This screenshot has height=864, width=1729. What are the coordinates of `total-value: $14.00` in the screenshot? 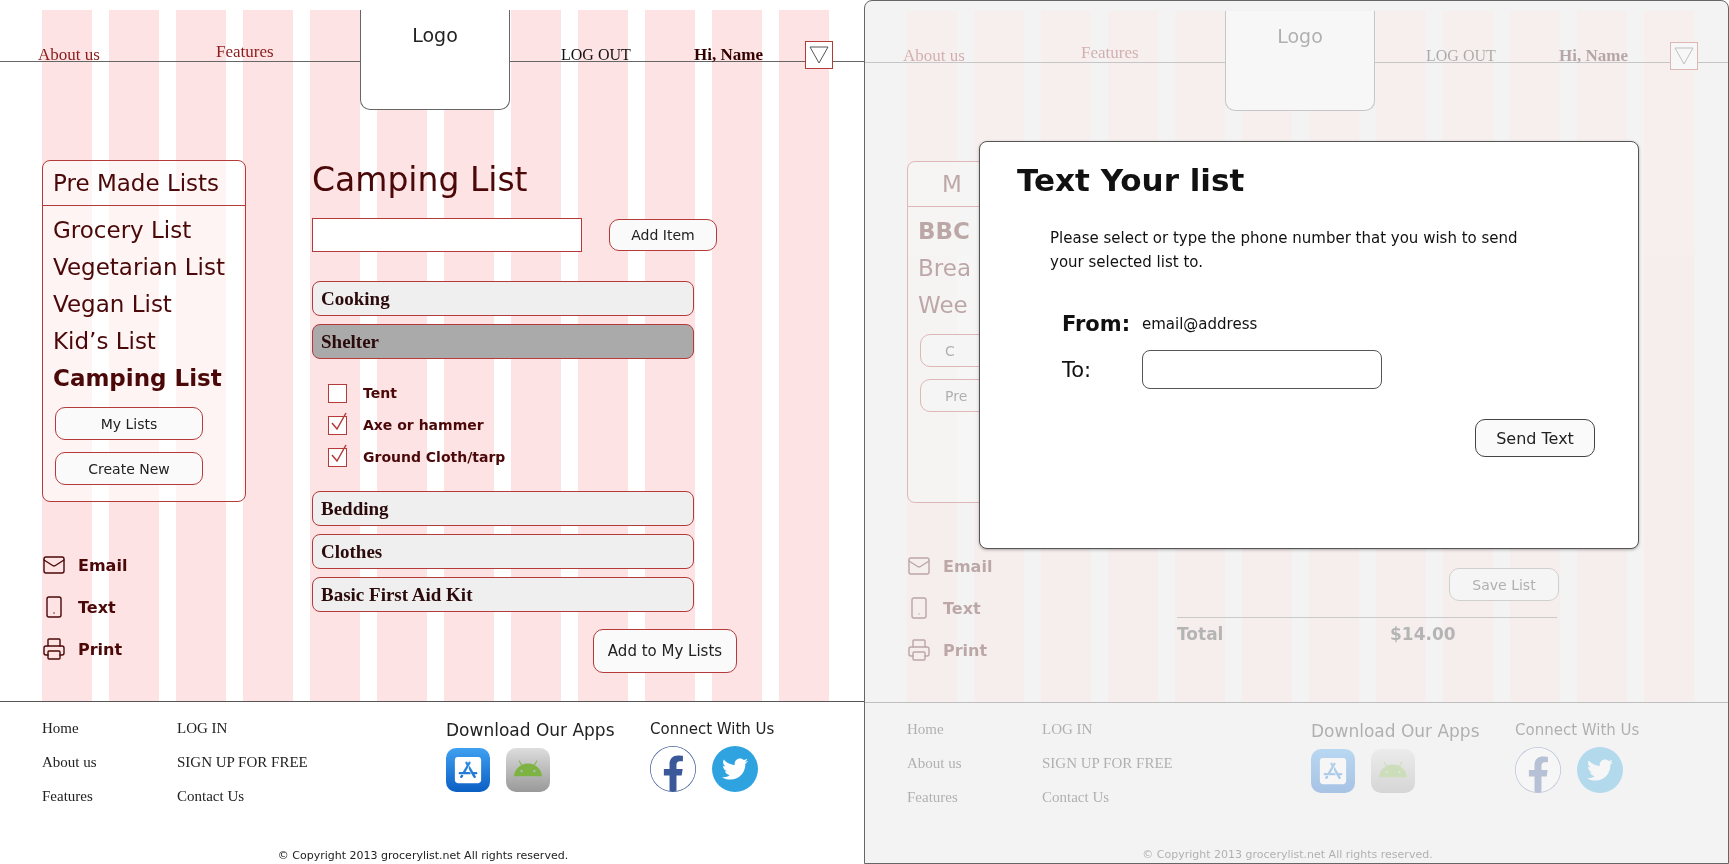 It's located at (1423, 634).